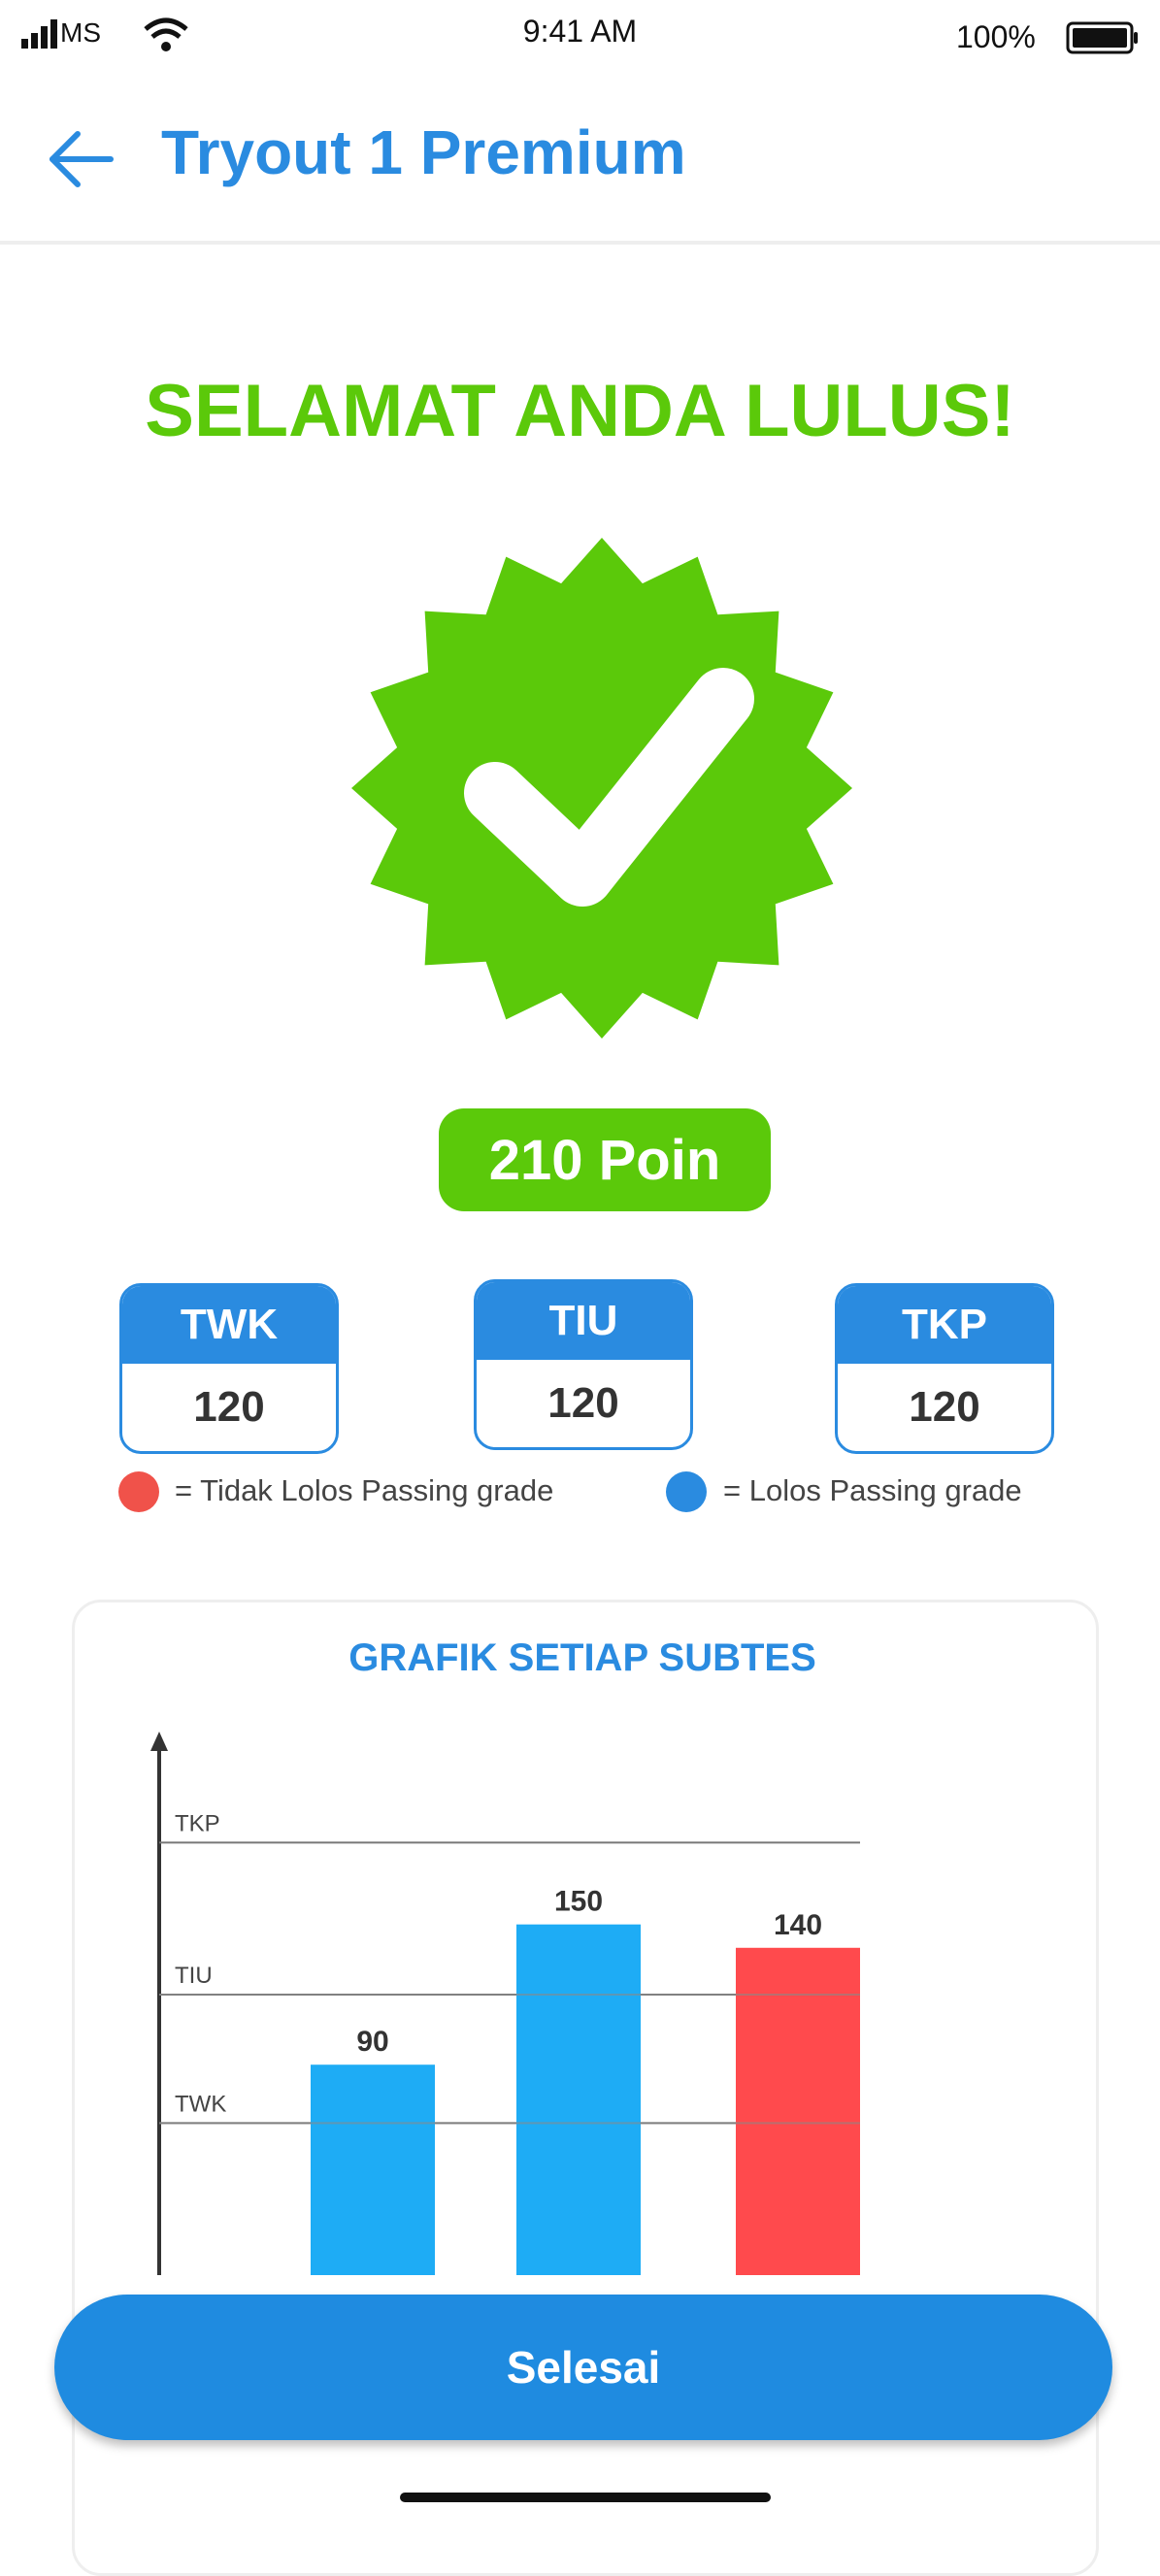 The image size is (1160, 2576). What do you see at coordinates (583, 1321) in the screenshot?
I see `score-label: TIU` at bounding box center [583, 1321].